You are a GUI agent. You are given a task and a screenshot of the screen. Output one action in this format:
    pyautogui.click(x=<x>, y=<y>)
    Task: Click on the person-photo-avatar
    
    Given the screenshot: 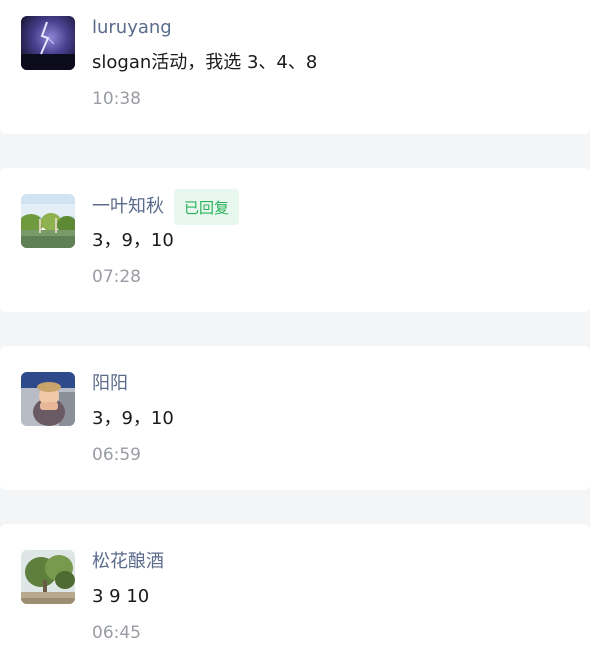 What is the action you would take?
    pyautogui.click(x=48, y=399)
    